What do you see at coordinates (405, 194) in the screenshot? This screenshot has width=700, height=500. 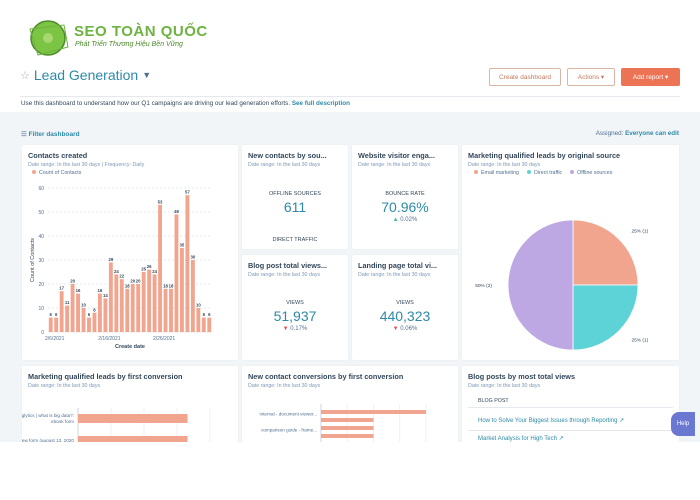 I see `kpi-label: BOUNCE RATE` at bounding box center [405, 194].